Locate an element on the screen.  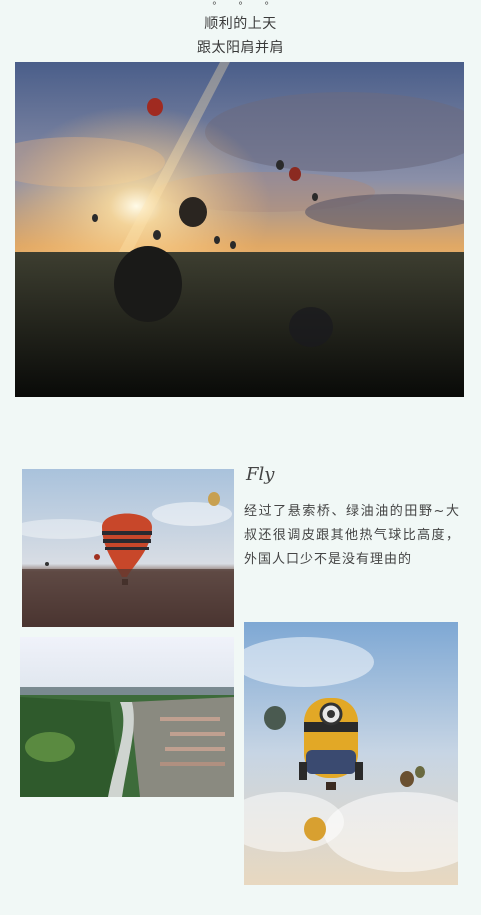
red-balloon-photo is located at coordinates (128, 548).